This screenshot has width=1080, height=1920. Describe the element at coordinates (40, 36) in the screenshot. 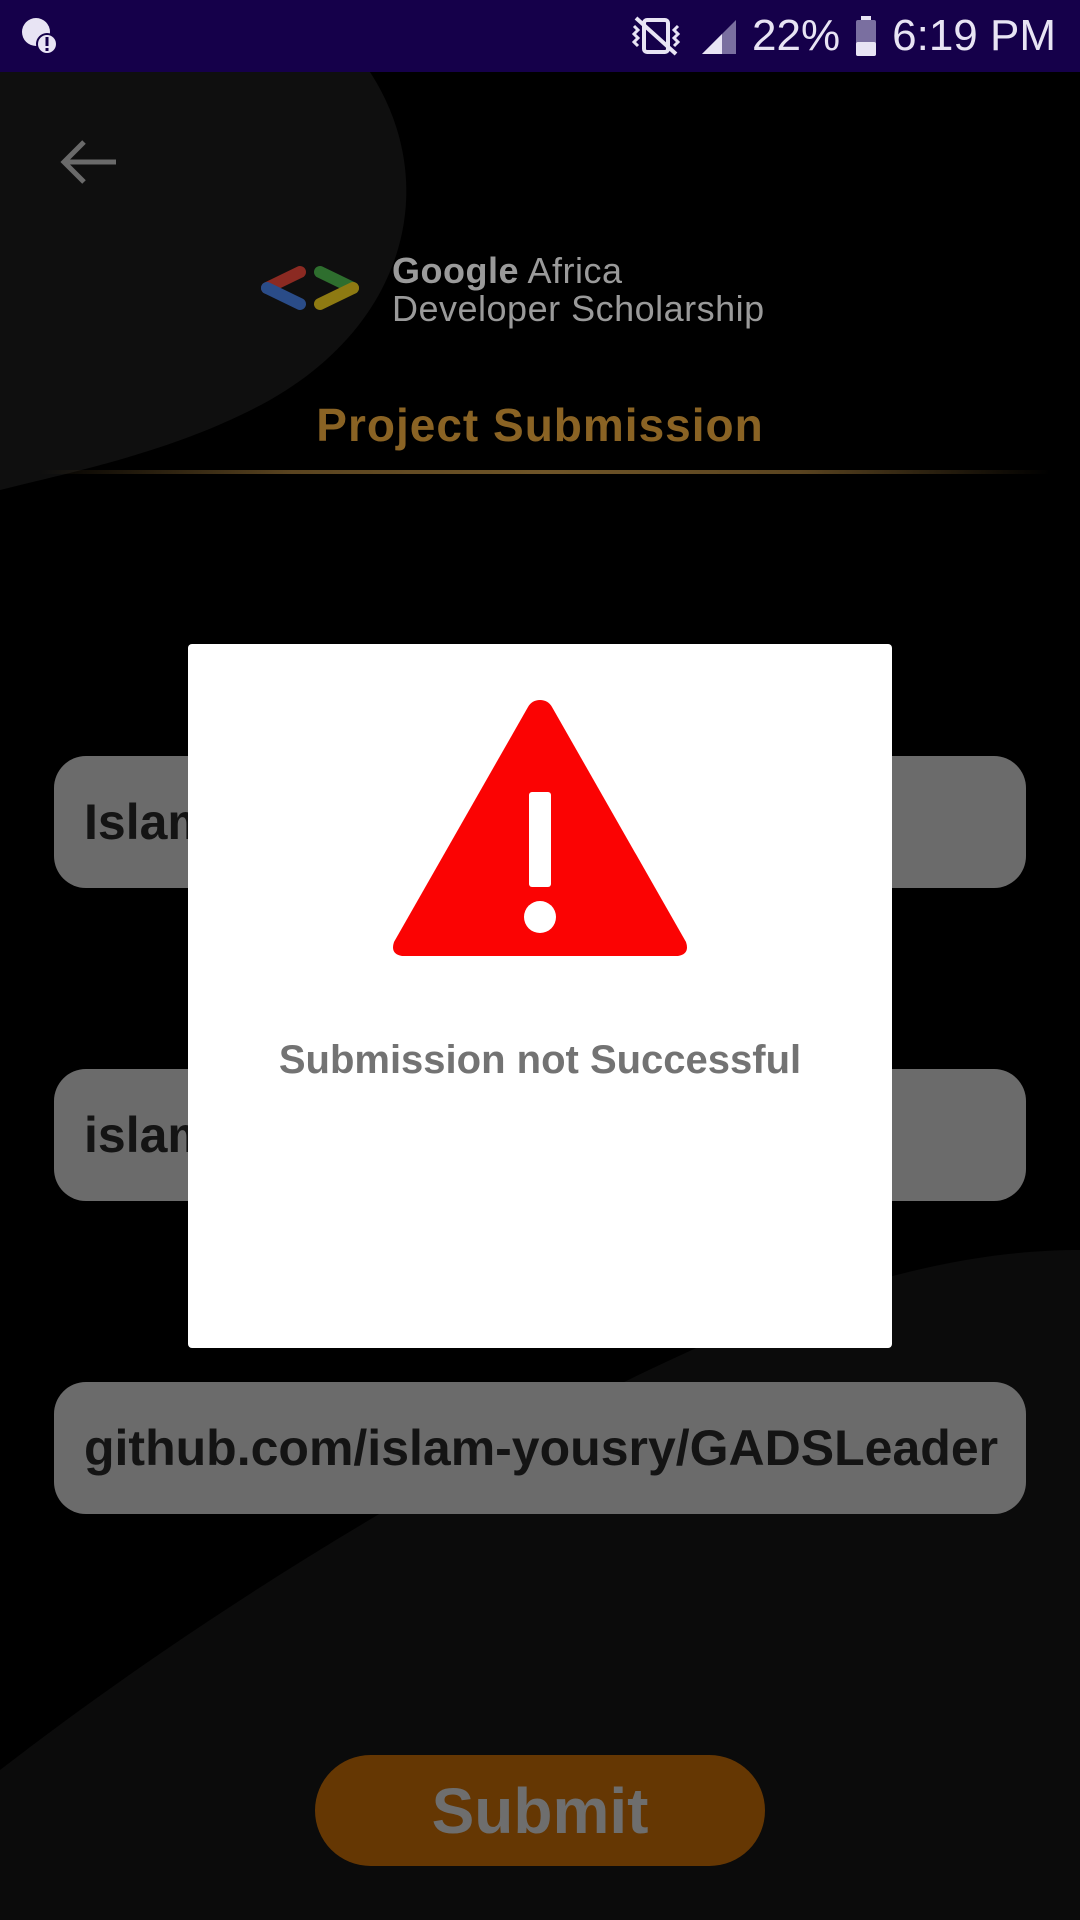

I see `notification-alert-icon` at that location.